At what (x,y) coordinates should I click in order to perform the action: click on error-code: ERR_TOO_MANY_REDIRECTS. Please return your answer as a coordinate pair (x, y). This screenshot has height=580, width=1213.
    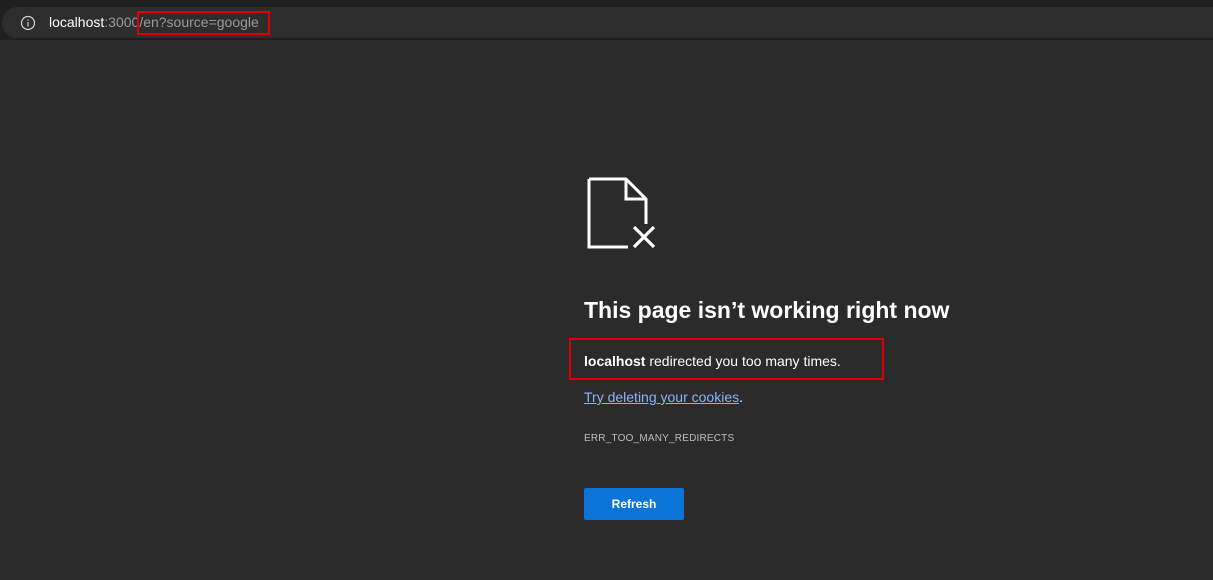
    Looking at the image, I should click on (659, 438).